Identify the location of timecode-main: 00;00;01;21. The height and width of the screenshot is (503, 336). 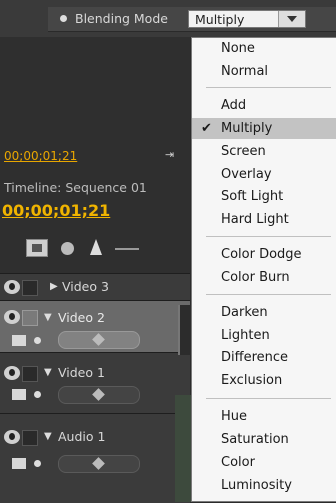
(56, 210).